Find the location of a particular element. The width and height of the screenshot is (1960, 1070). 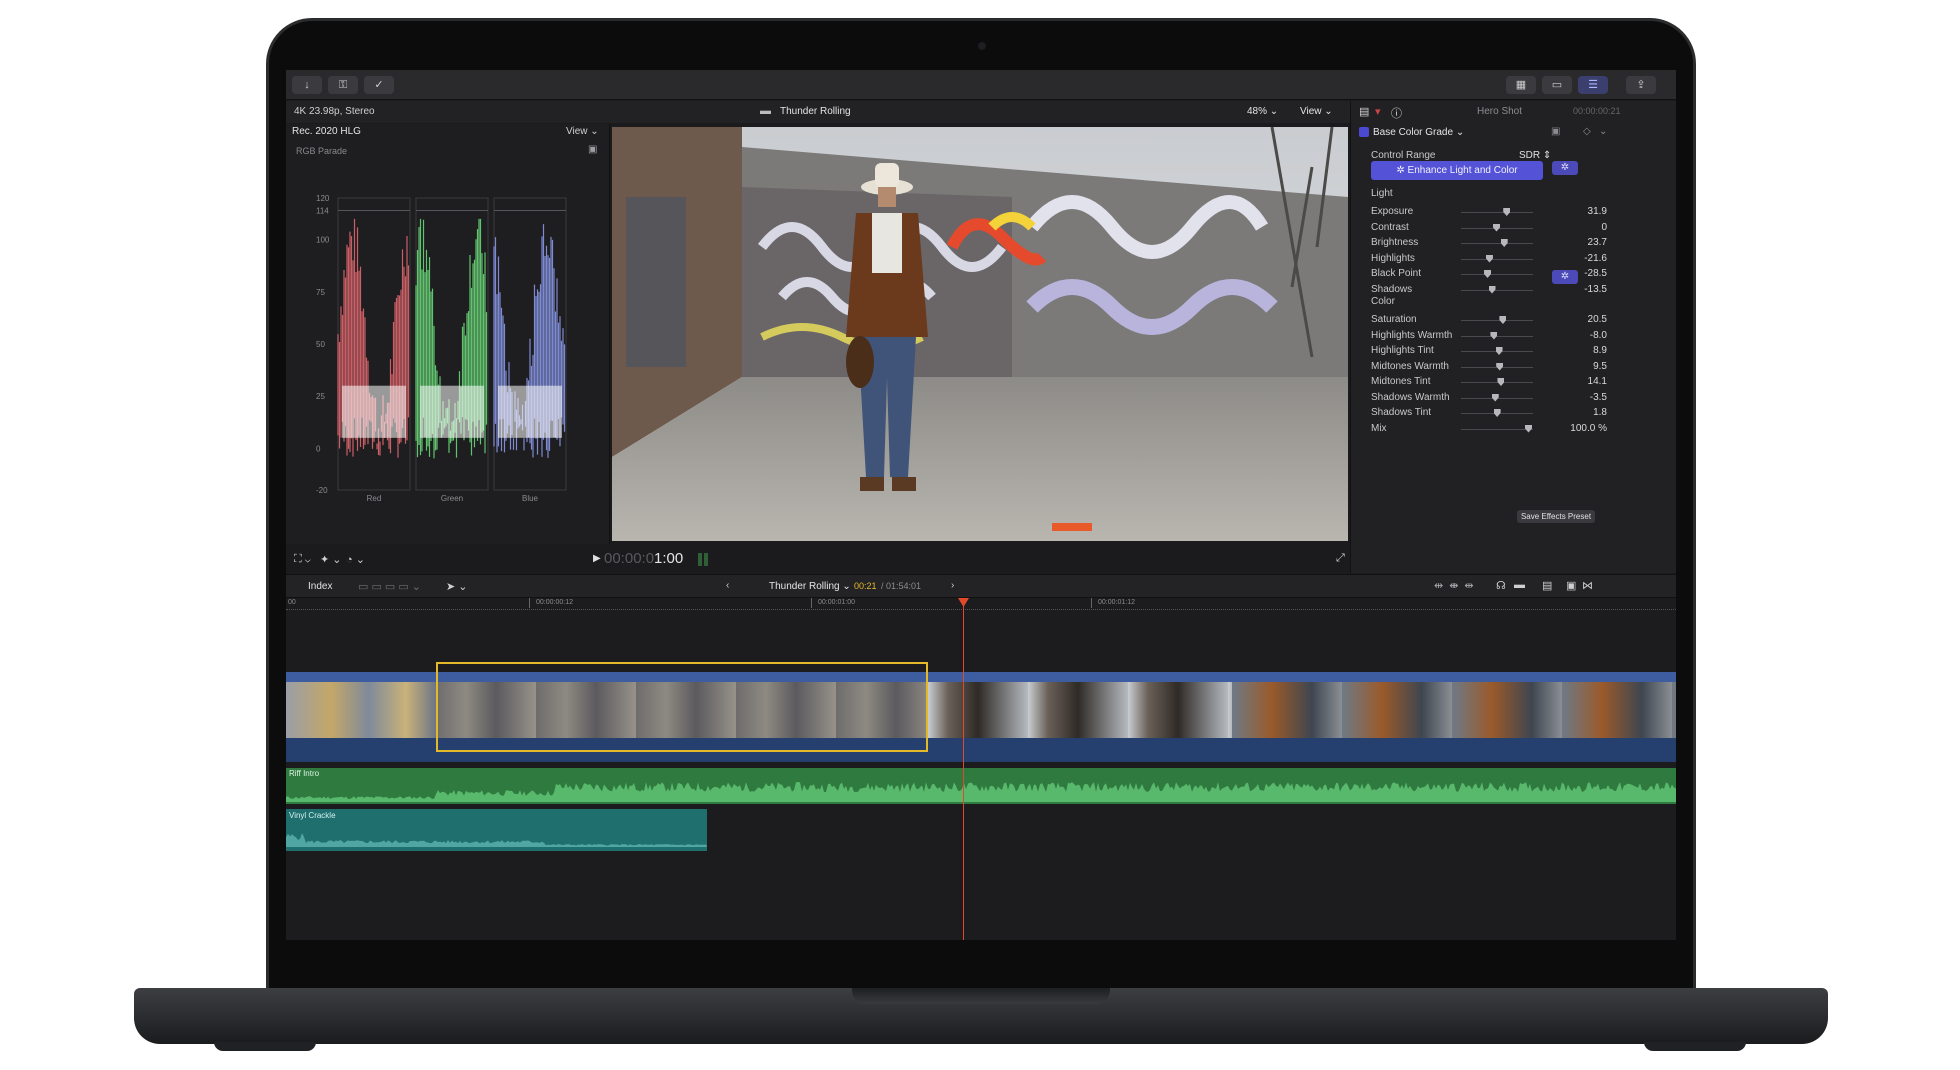

timeline-project-menu: Thunder Rolling ⌄ is located at coordinates (810, 586).